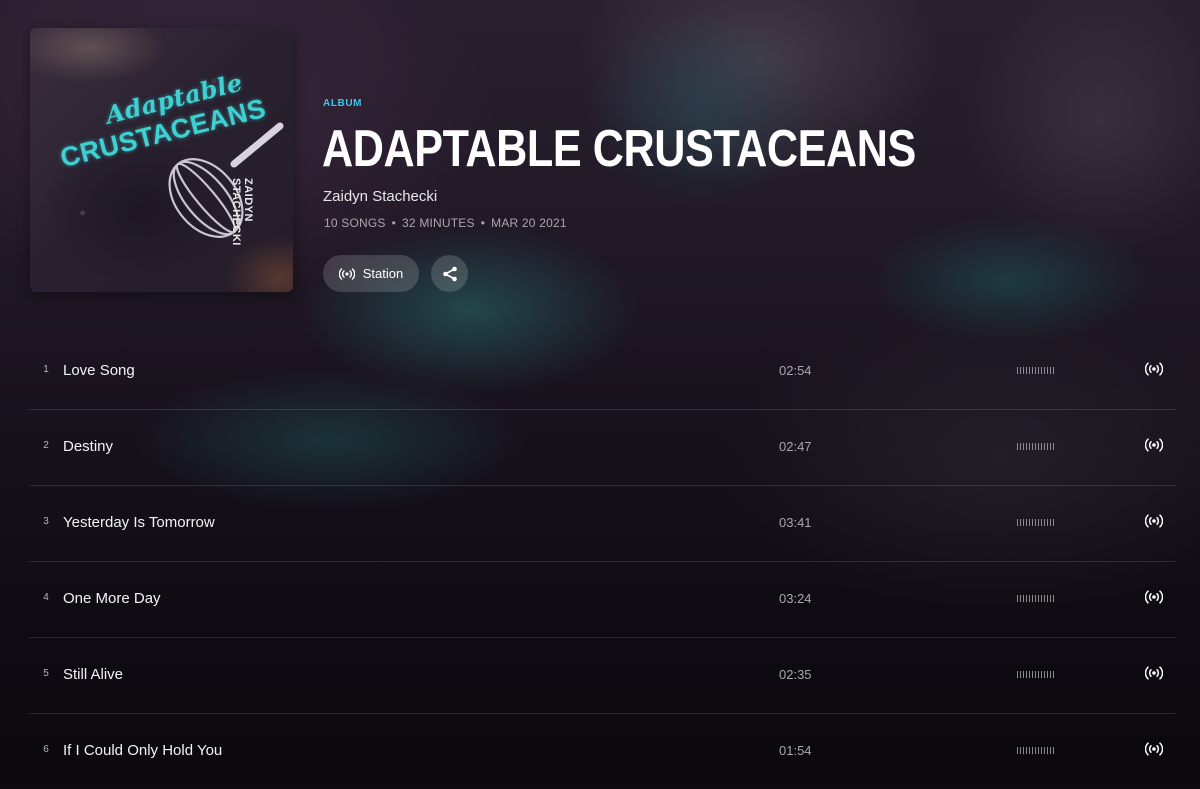 This screenshot has height=789, width=1200. I want to click on album-kind-label: ALBUM, so click(343, 103).